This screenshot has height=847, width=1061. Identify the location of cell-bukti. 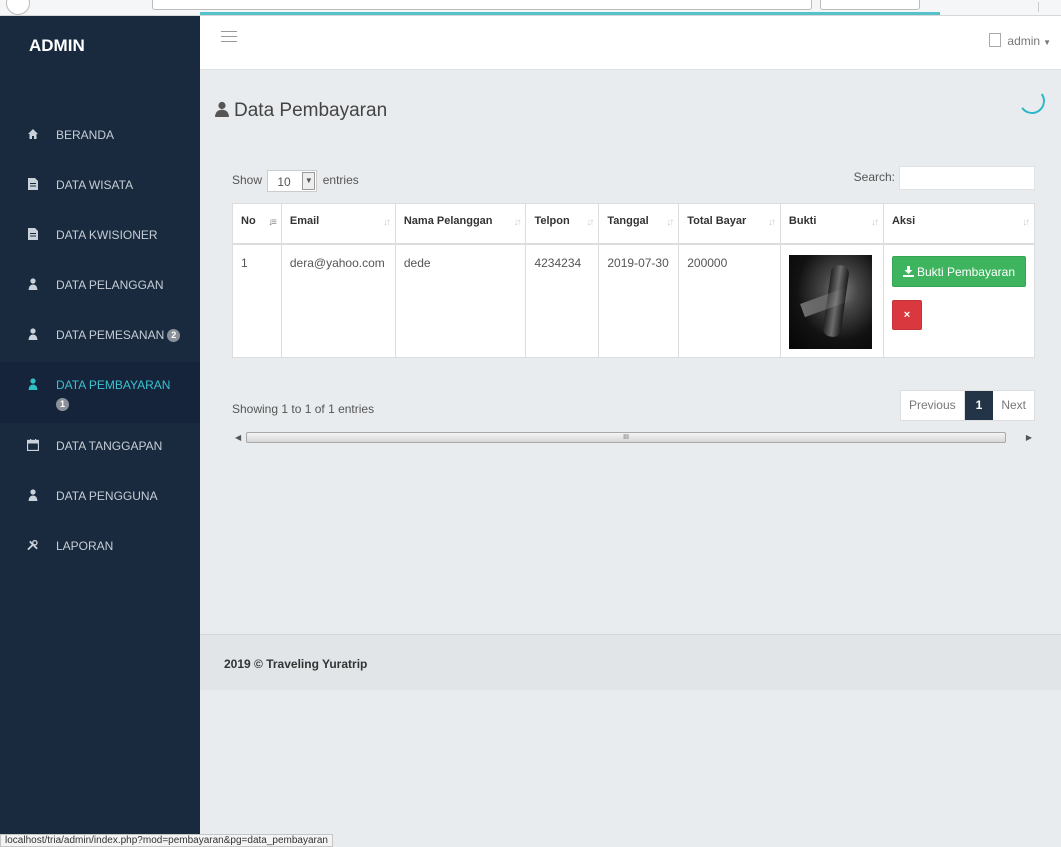
(831, 300).